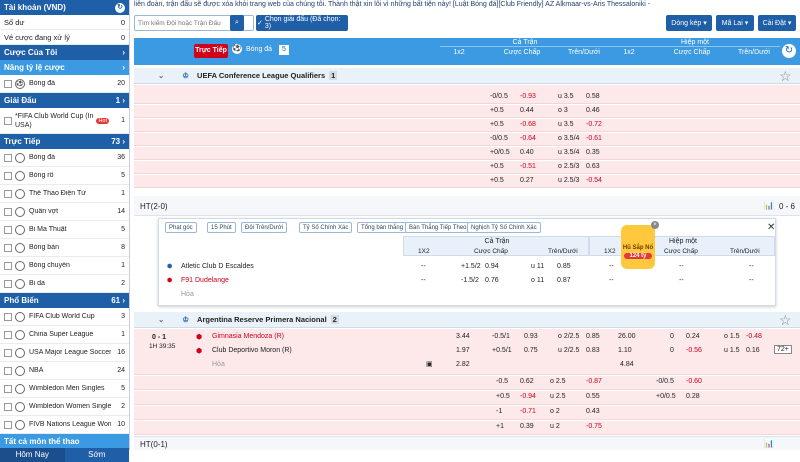 This screenshot has height=462, width=800. I want to click on choose-league-button: ✓ Chọn giải đấu (Đã chọn: 3), so click(302, 23).